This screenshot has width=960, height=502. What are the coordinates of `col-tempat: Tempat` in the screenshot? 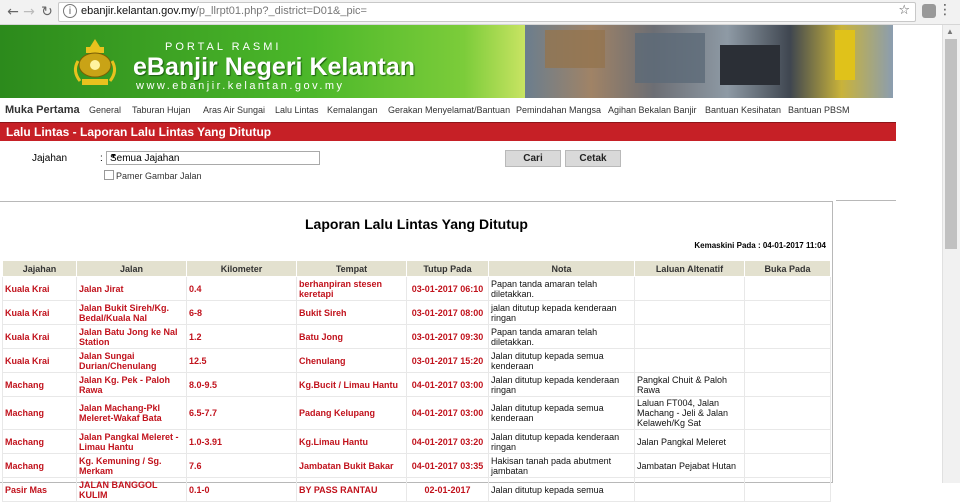 It's located at (351, 268).